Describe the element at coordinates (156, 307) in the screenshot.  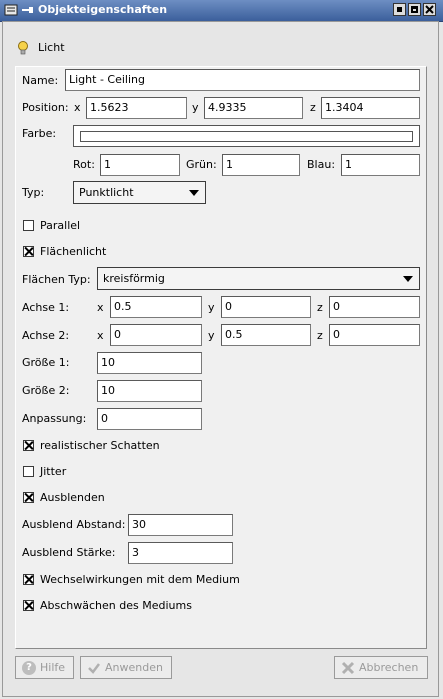
I see `achse1-x-input: 0.5` at that location.